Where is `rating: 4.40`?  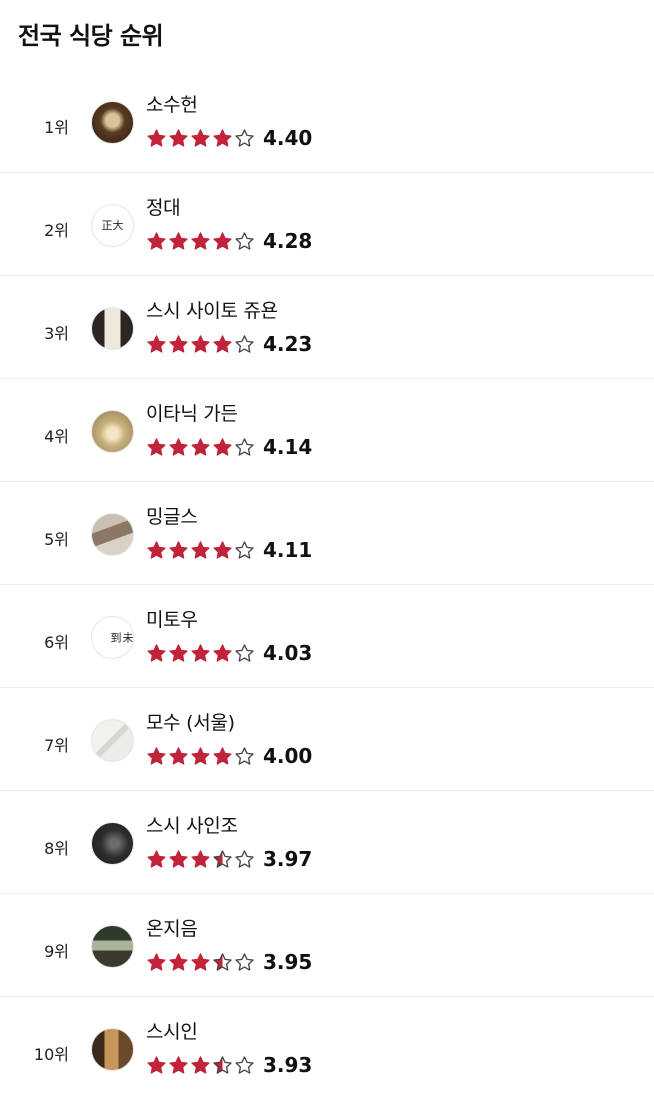
rating: 4.40 is located at coordinates (229, 138).